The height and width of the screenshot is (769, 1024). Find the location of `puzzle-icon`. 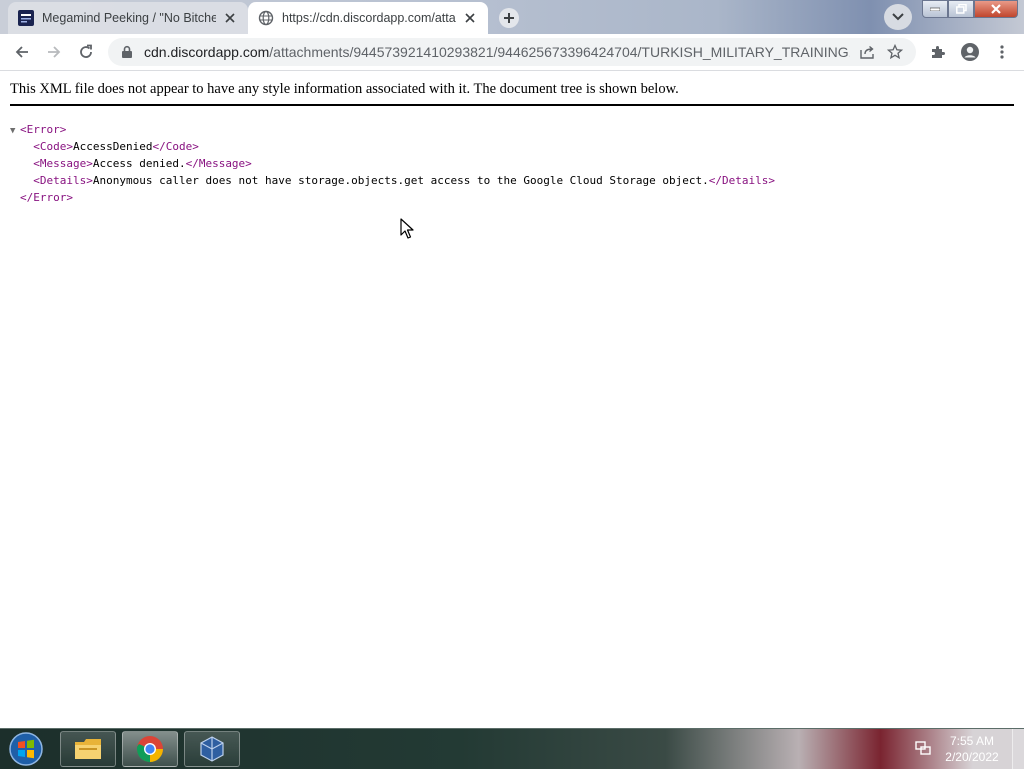

puzzle-icon is located at coordinates (938, 52).